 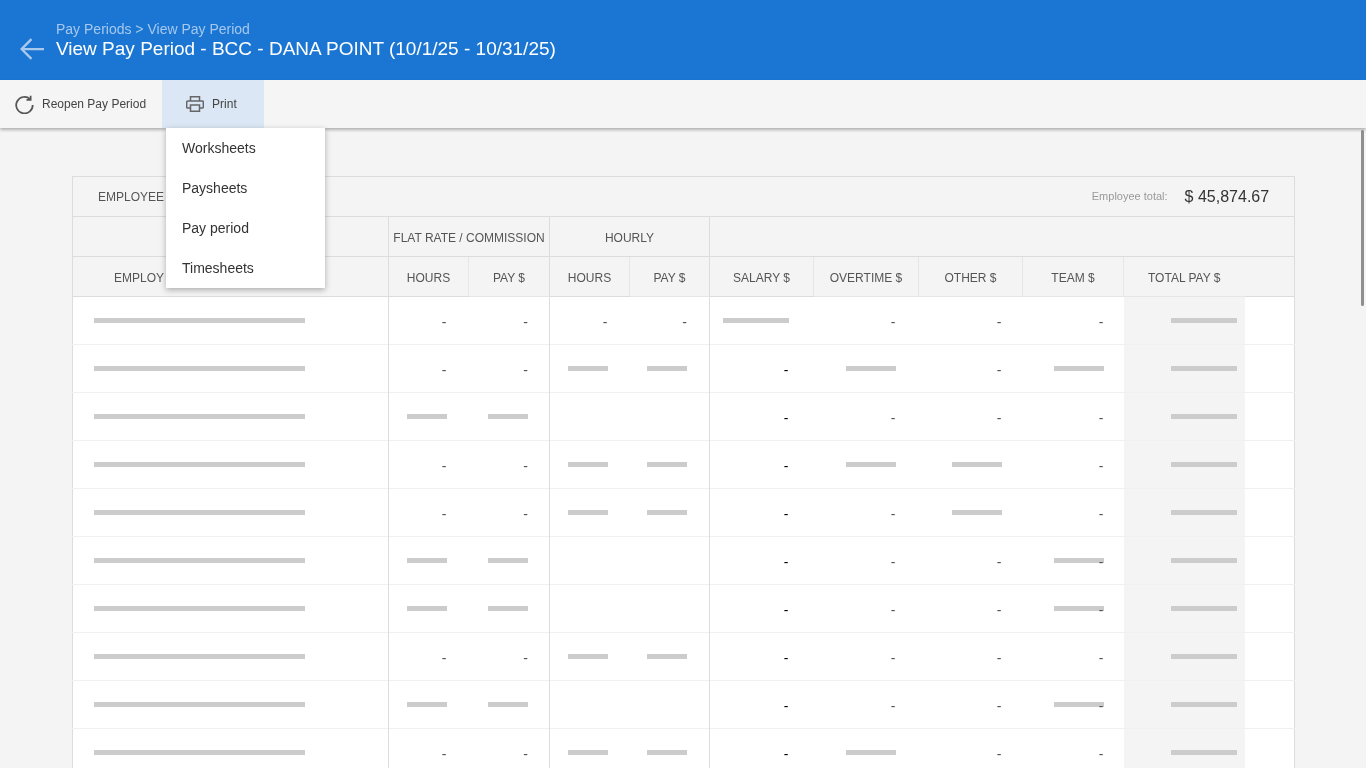 I want to click on scrollbar-thumb, so click(x=1362, y=218).